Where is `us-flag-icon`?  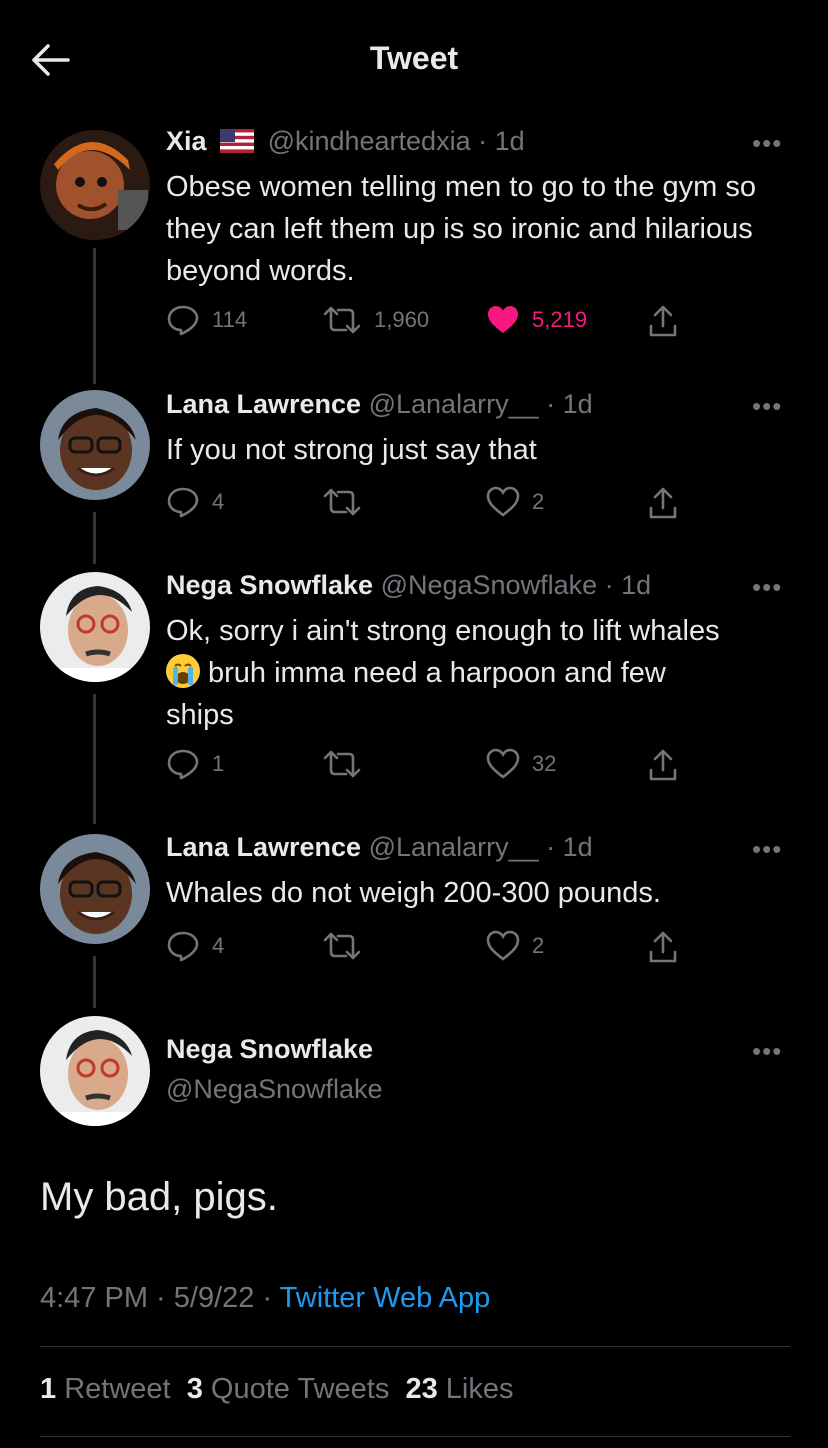 us-flag-icon is located at coordinates (237, 144).